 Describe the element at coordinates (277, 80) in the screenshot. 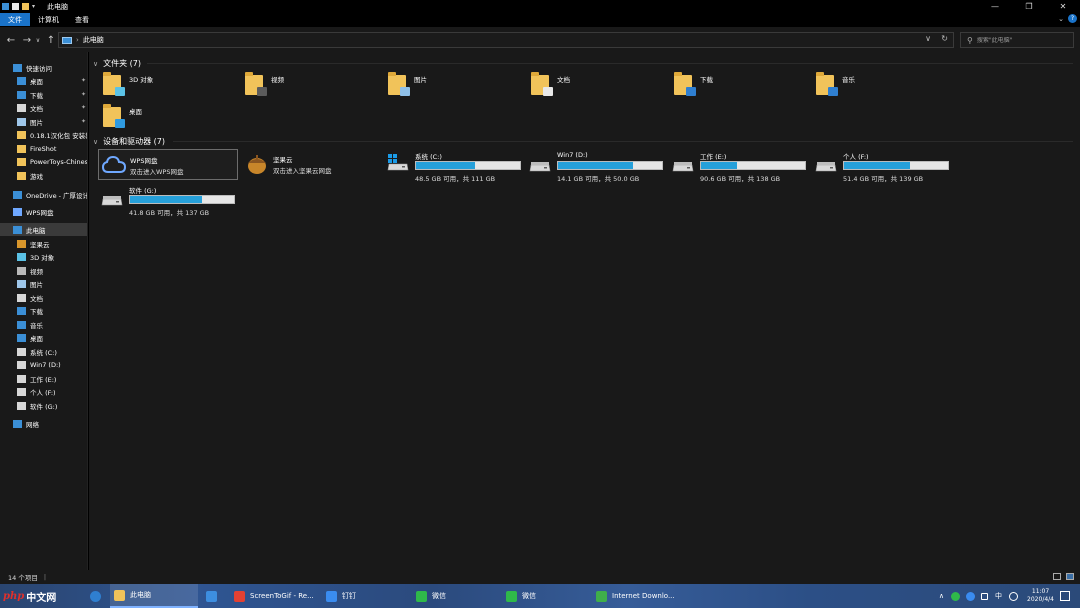

I see `folder-name: 视频` at that location.